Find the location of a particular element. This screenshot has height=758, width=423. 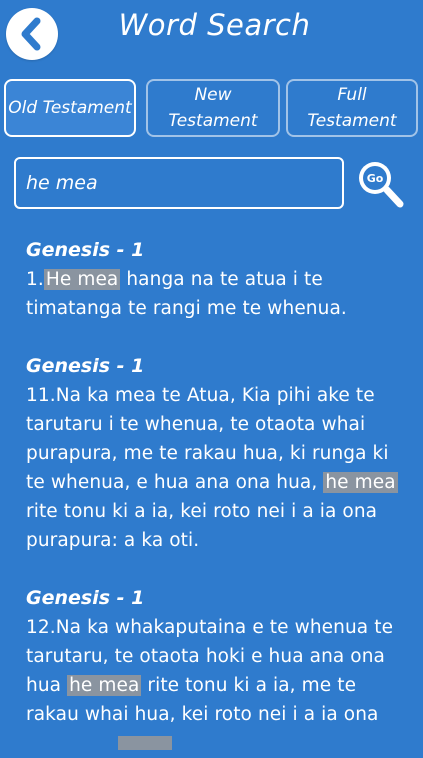

tab-new-testament-label: New Testament is located at coordinates (213, 108).